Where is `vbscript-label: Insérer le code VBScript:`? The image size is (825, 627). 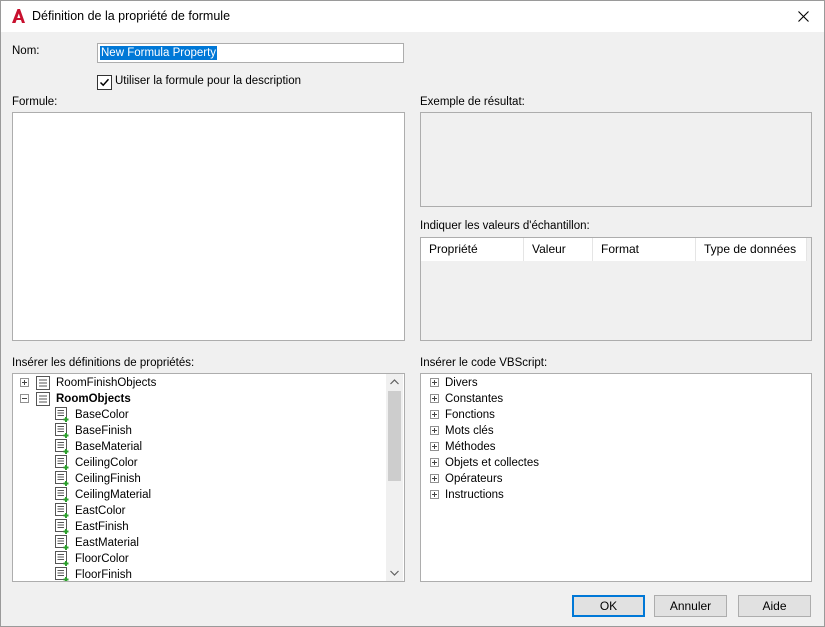 vbscript-label: Insérer le code VBScript: is located at coordinates (484, 363).